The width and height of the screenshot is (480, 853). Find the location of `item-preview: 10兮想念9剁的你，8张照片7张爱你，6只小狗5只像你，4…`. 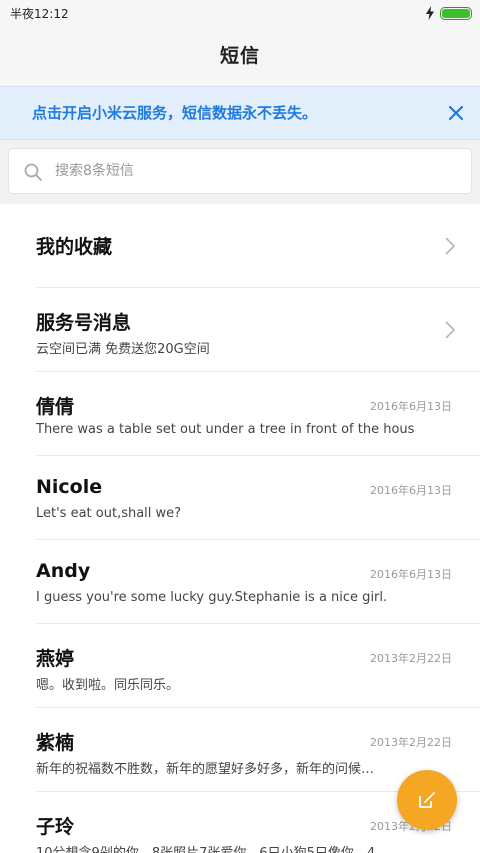

item-preview: 10兮想念9剁的你，8张照片7张爱你，6只小狗5只像你，4… is located at coordinates (244, 847).